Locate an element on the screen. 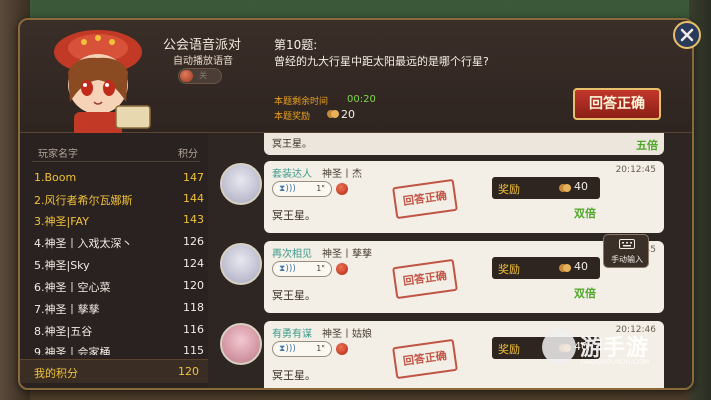 Image resolution: width=711 pixels, height=400 pixels. player-name: 2.风行者希尔瓦娜斯 is located at coordinates (83, 200).